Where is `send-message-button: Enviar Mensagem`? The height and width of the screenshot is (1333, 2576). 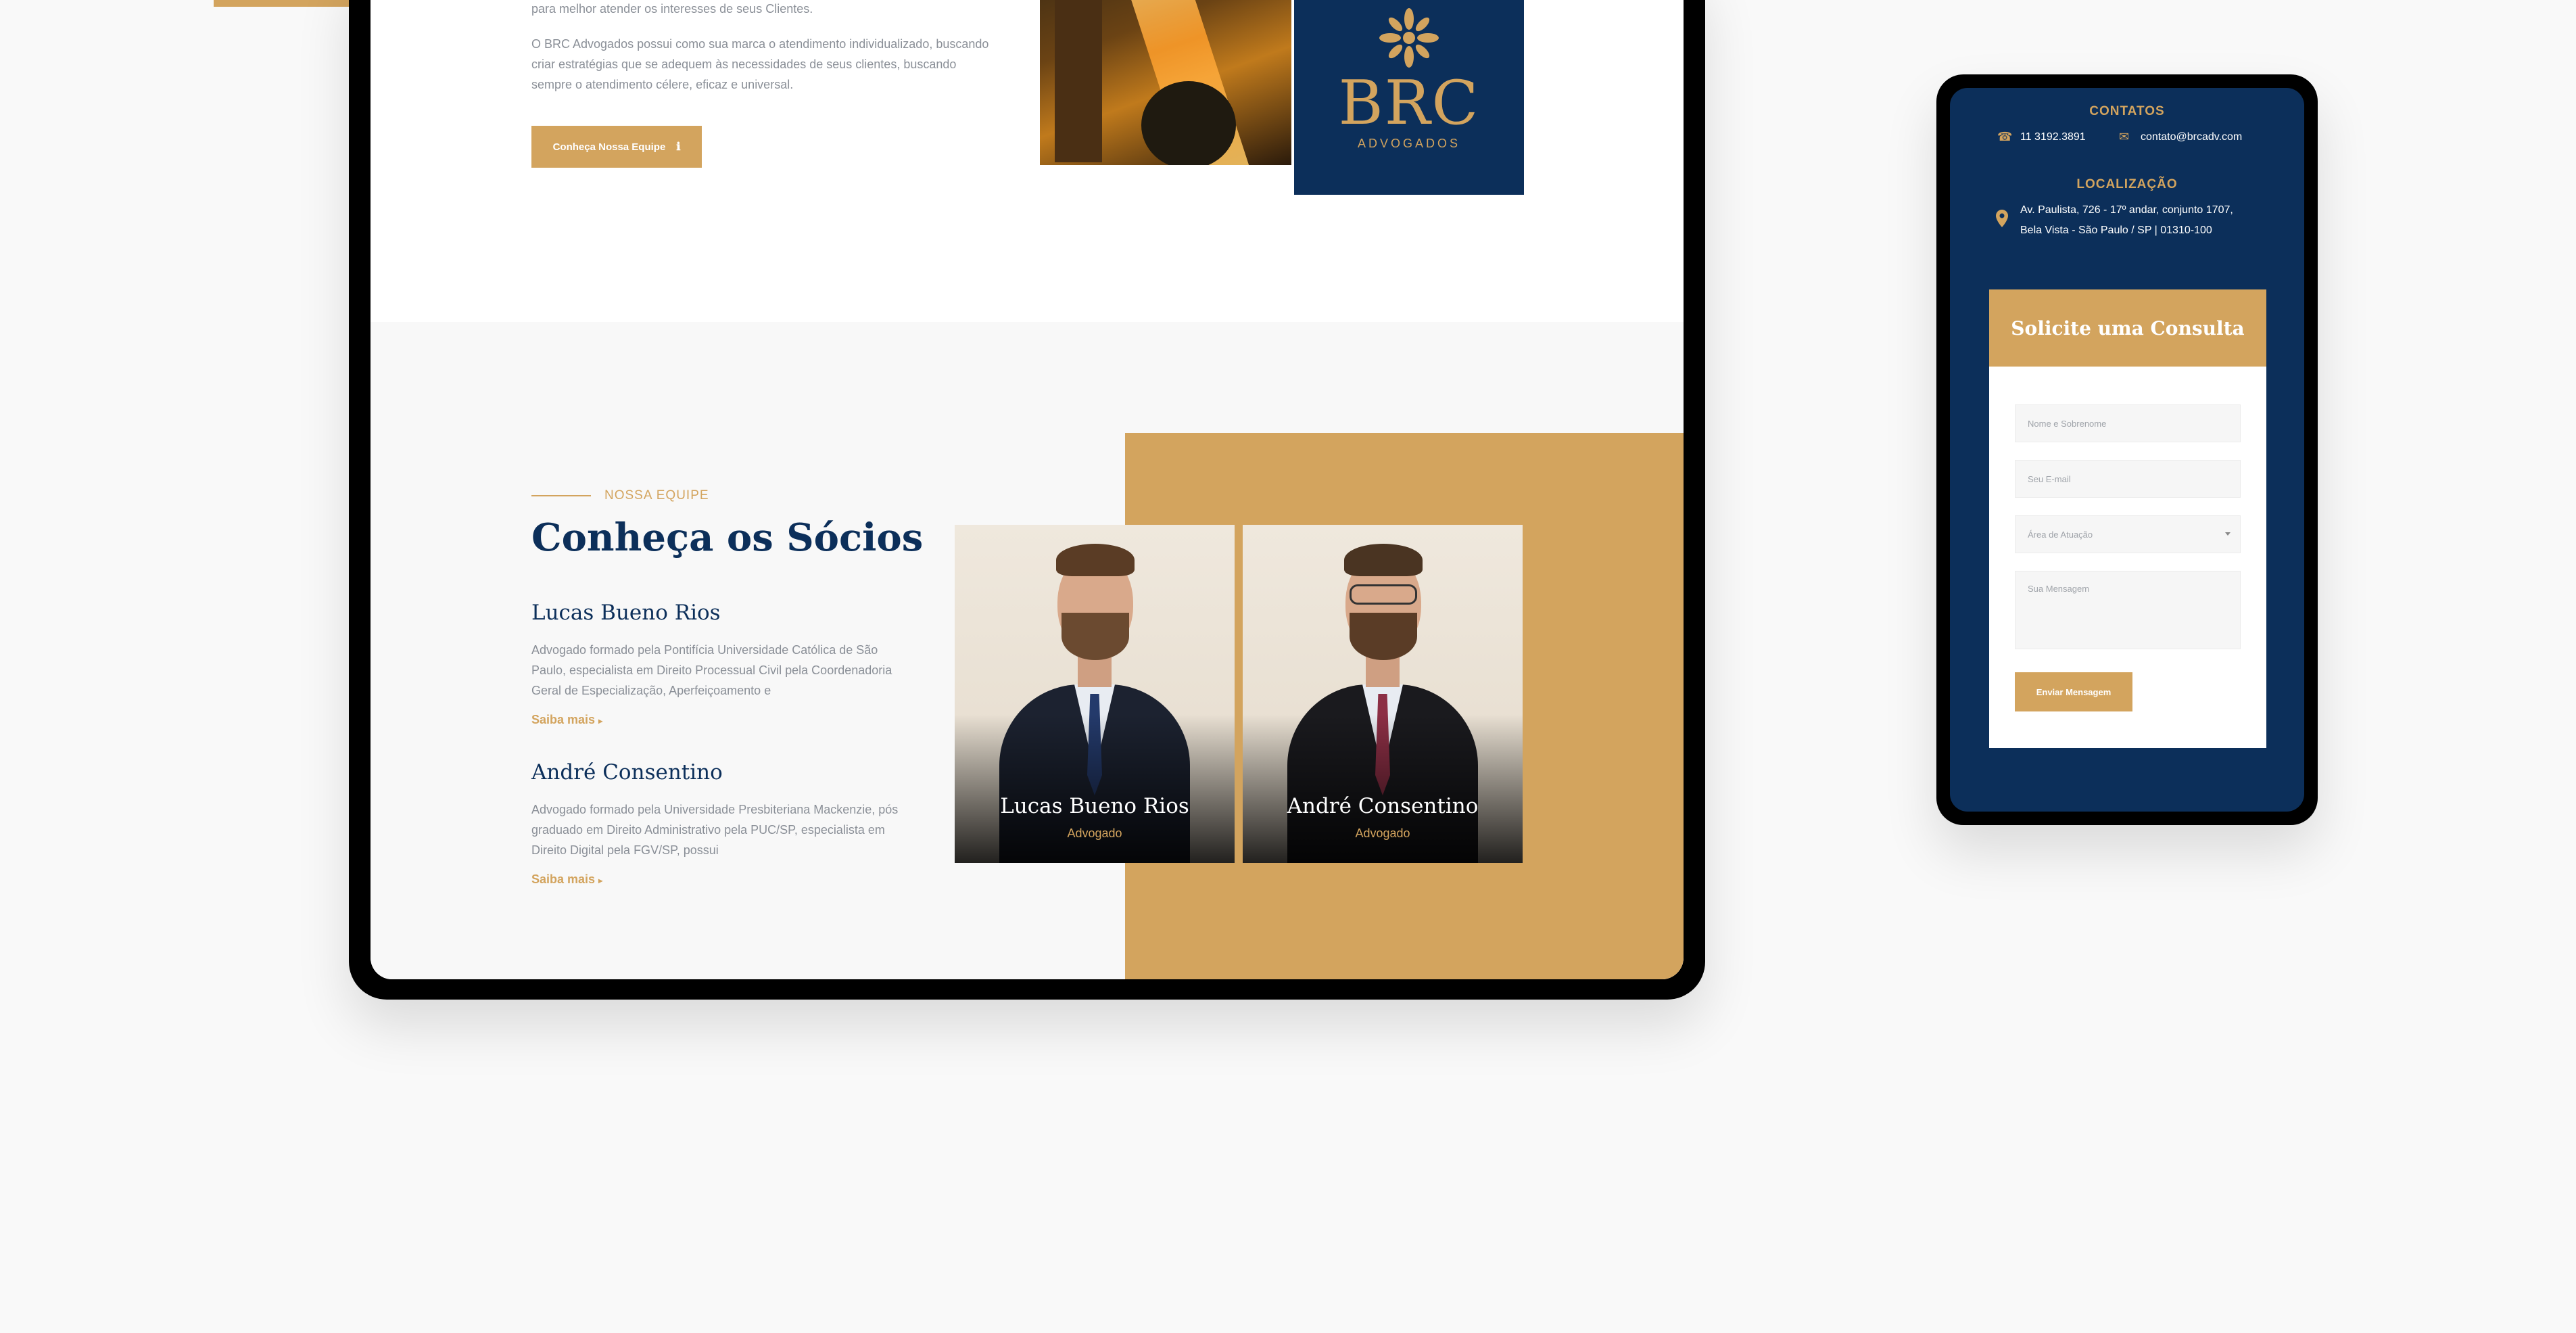 send-message-button: Enviar Mensagem is located at coordinates (2073, 692).